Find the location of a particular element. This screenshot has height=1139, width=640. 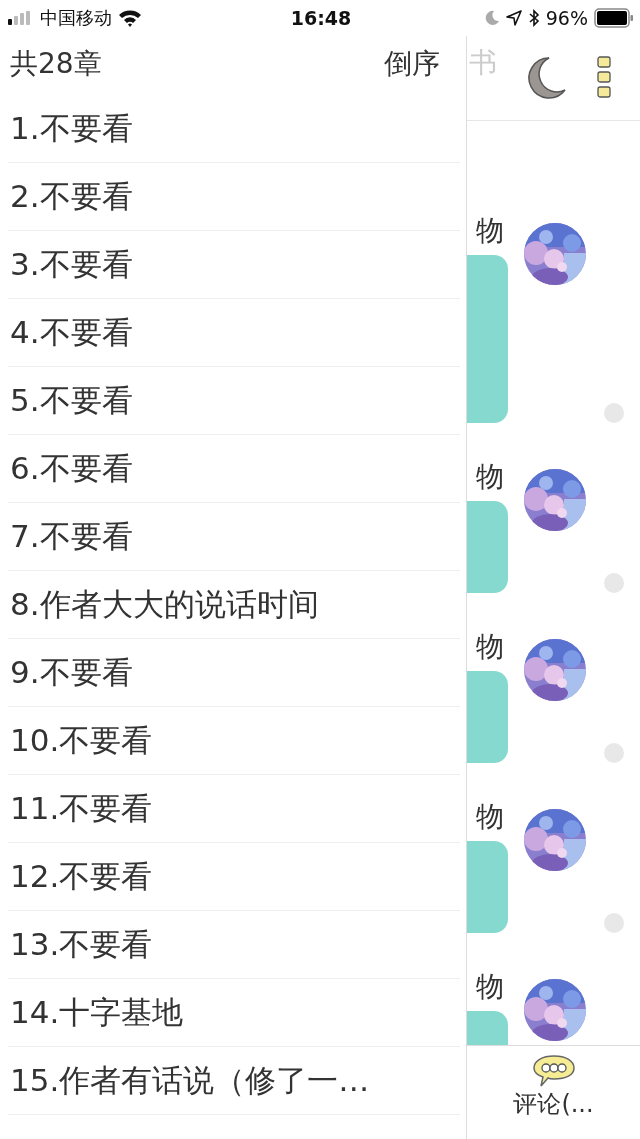

wifi-icon is located at coordinates (130, 18).